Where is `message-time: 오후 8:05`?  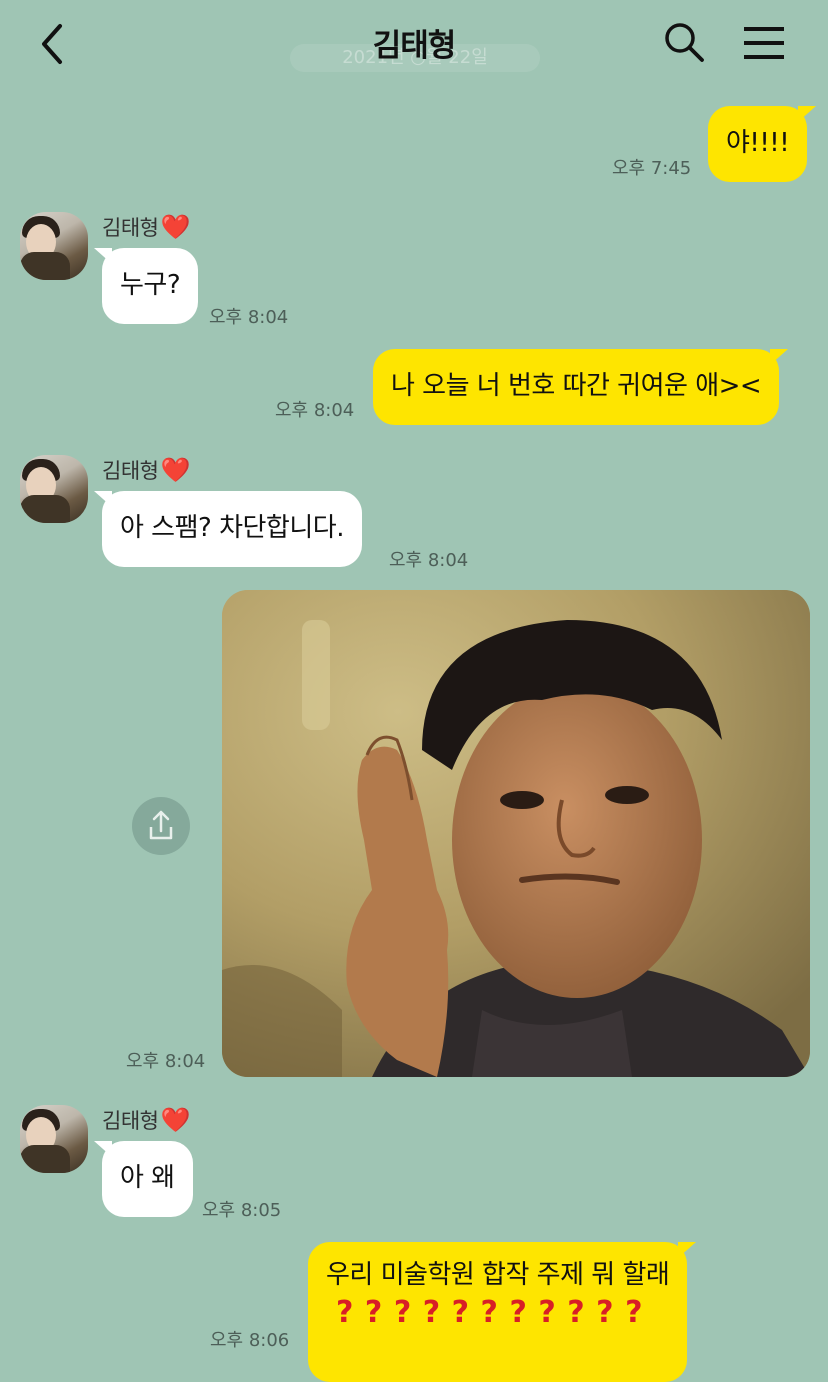 message-time: 오후 8:05 is located at coordinates (242, 1210).